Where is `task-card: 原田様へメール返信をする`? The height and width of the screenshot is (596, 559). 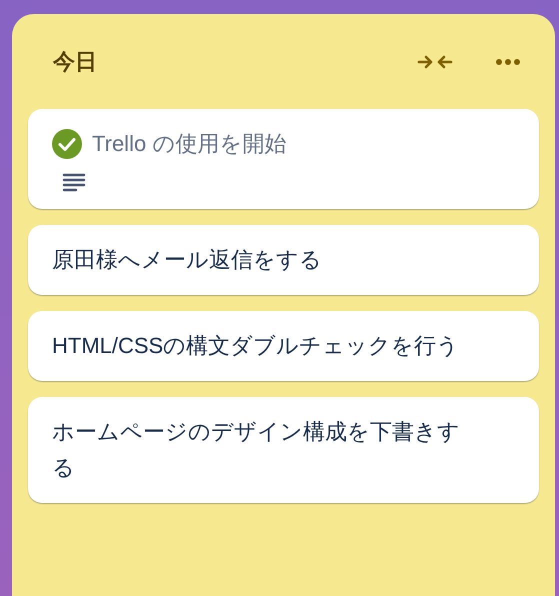 task-card: 原田様へメール返信をする is located at coordinates (283, 260).